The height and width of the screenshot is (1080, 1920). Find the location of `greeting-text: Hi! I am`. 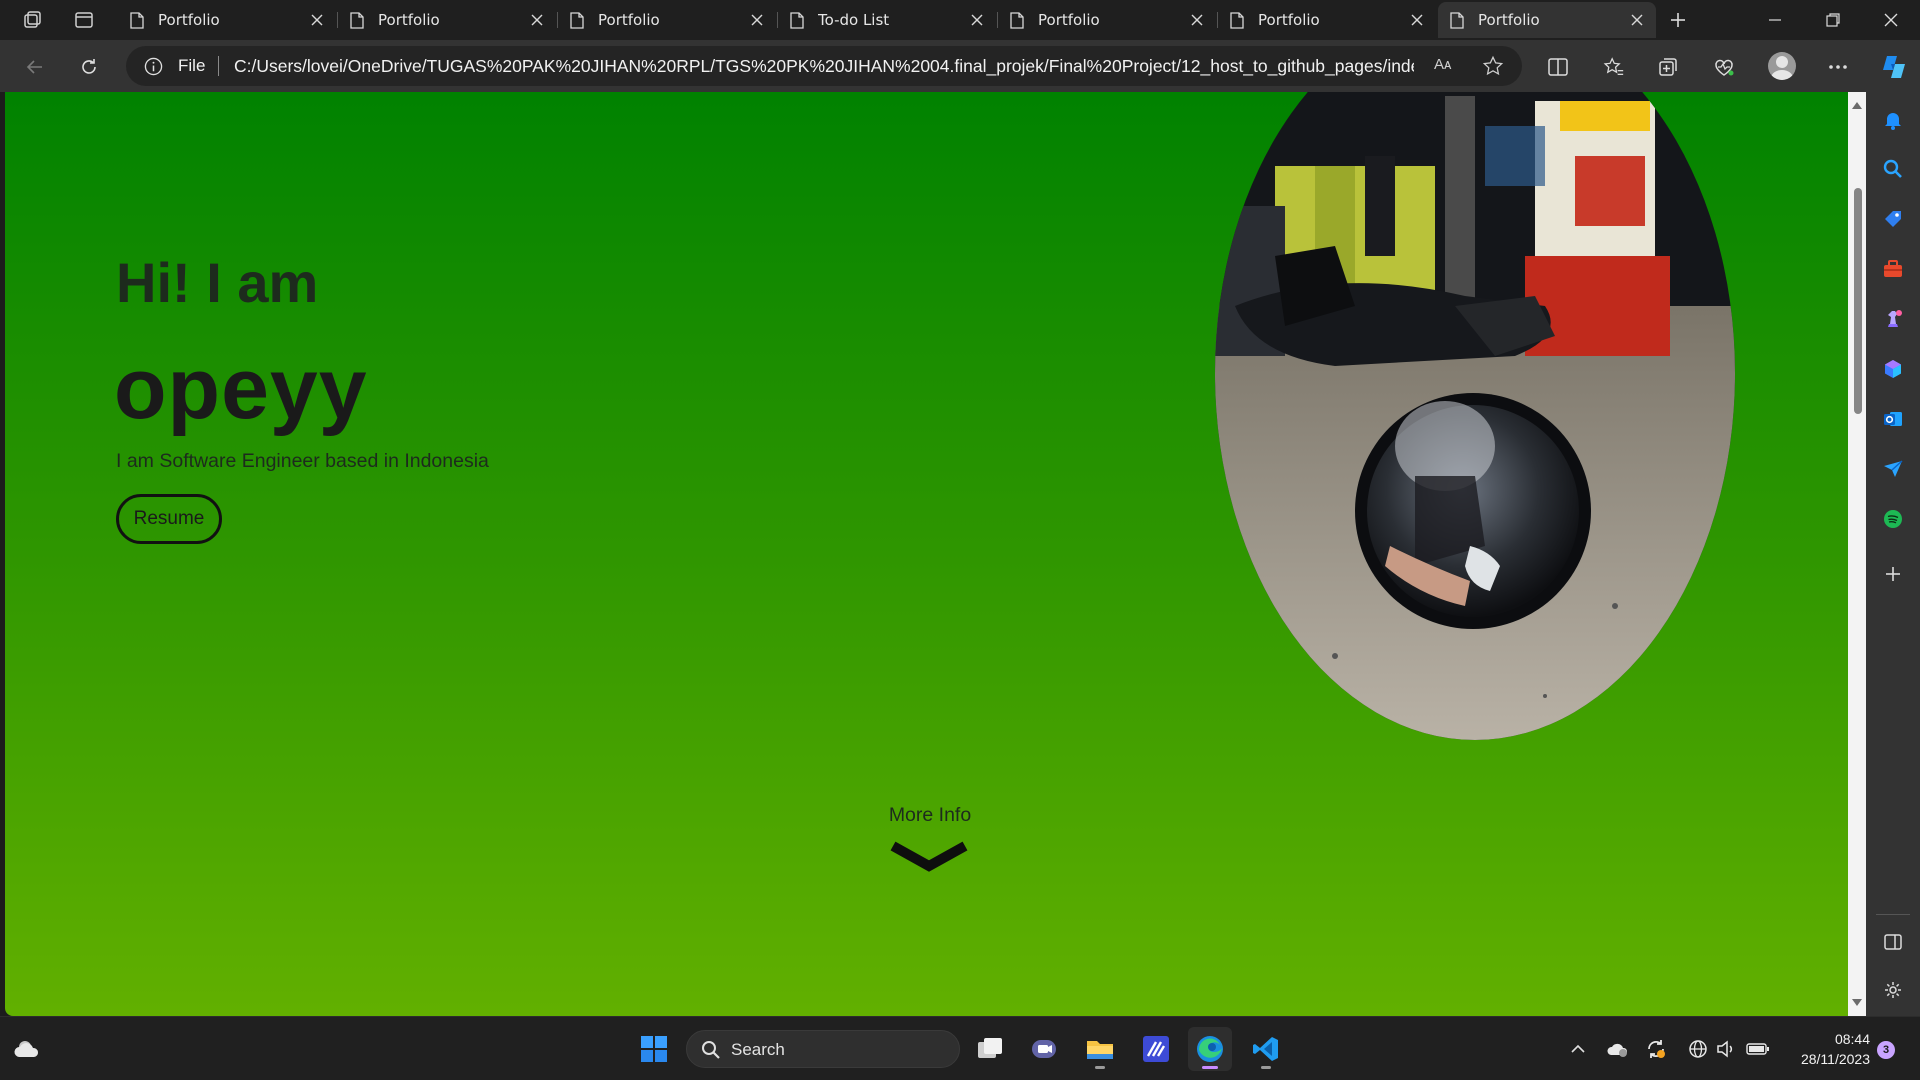

greeting-text: Hi! I am is located at coordinates (217, 282).